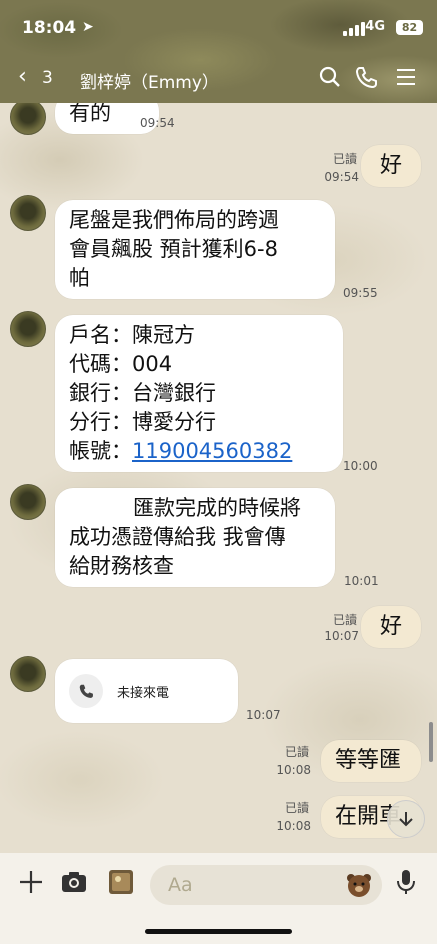 Image resolution: width=437 pixels, height=944 pixels. I want to click on status-time: 18:04, so click(49, 28).